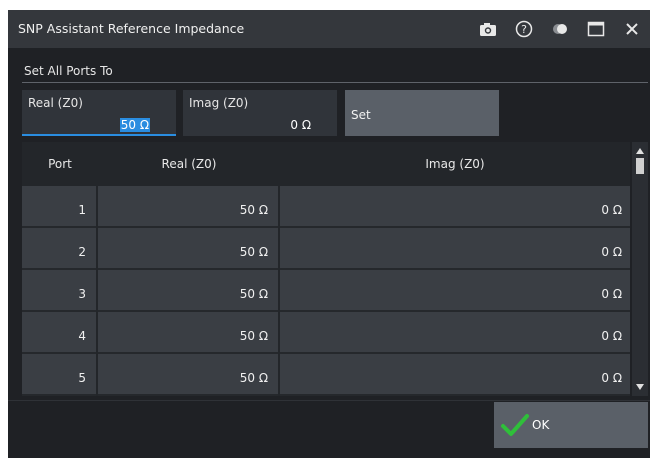 Image resolution: width=650 pixels, height=458 pixels. What do you see at coordinates (68, 71) in the screenshot?
I see `set-all-ports-label: Set All Ports To` at bounding box center [68, 71].